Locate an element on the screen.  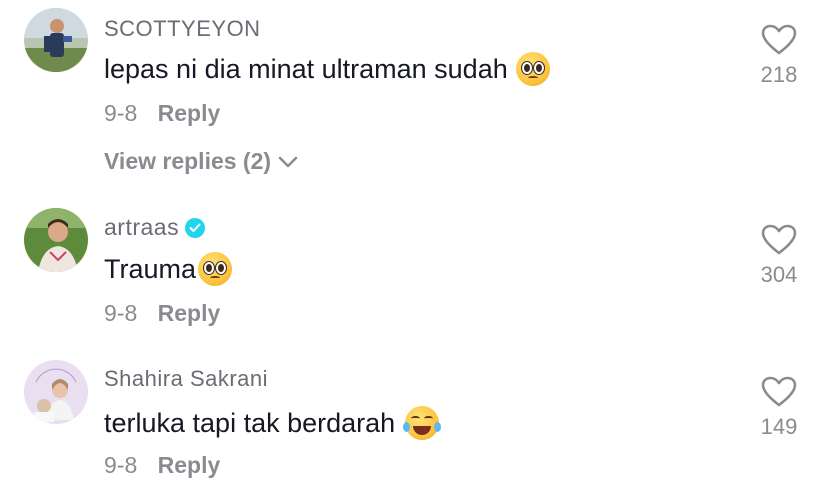
like-count: 218 is located at coordinates (779, 74).